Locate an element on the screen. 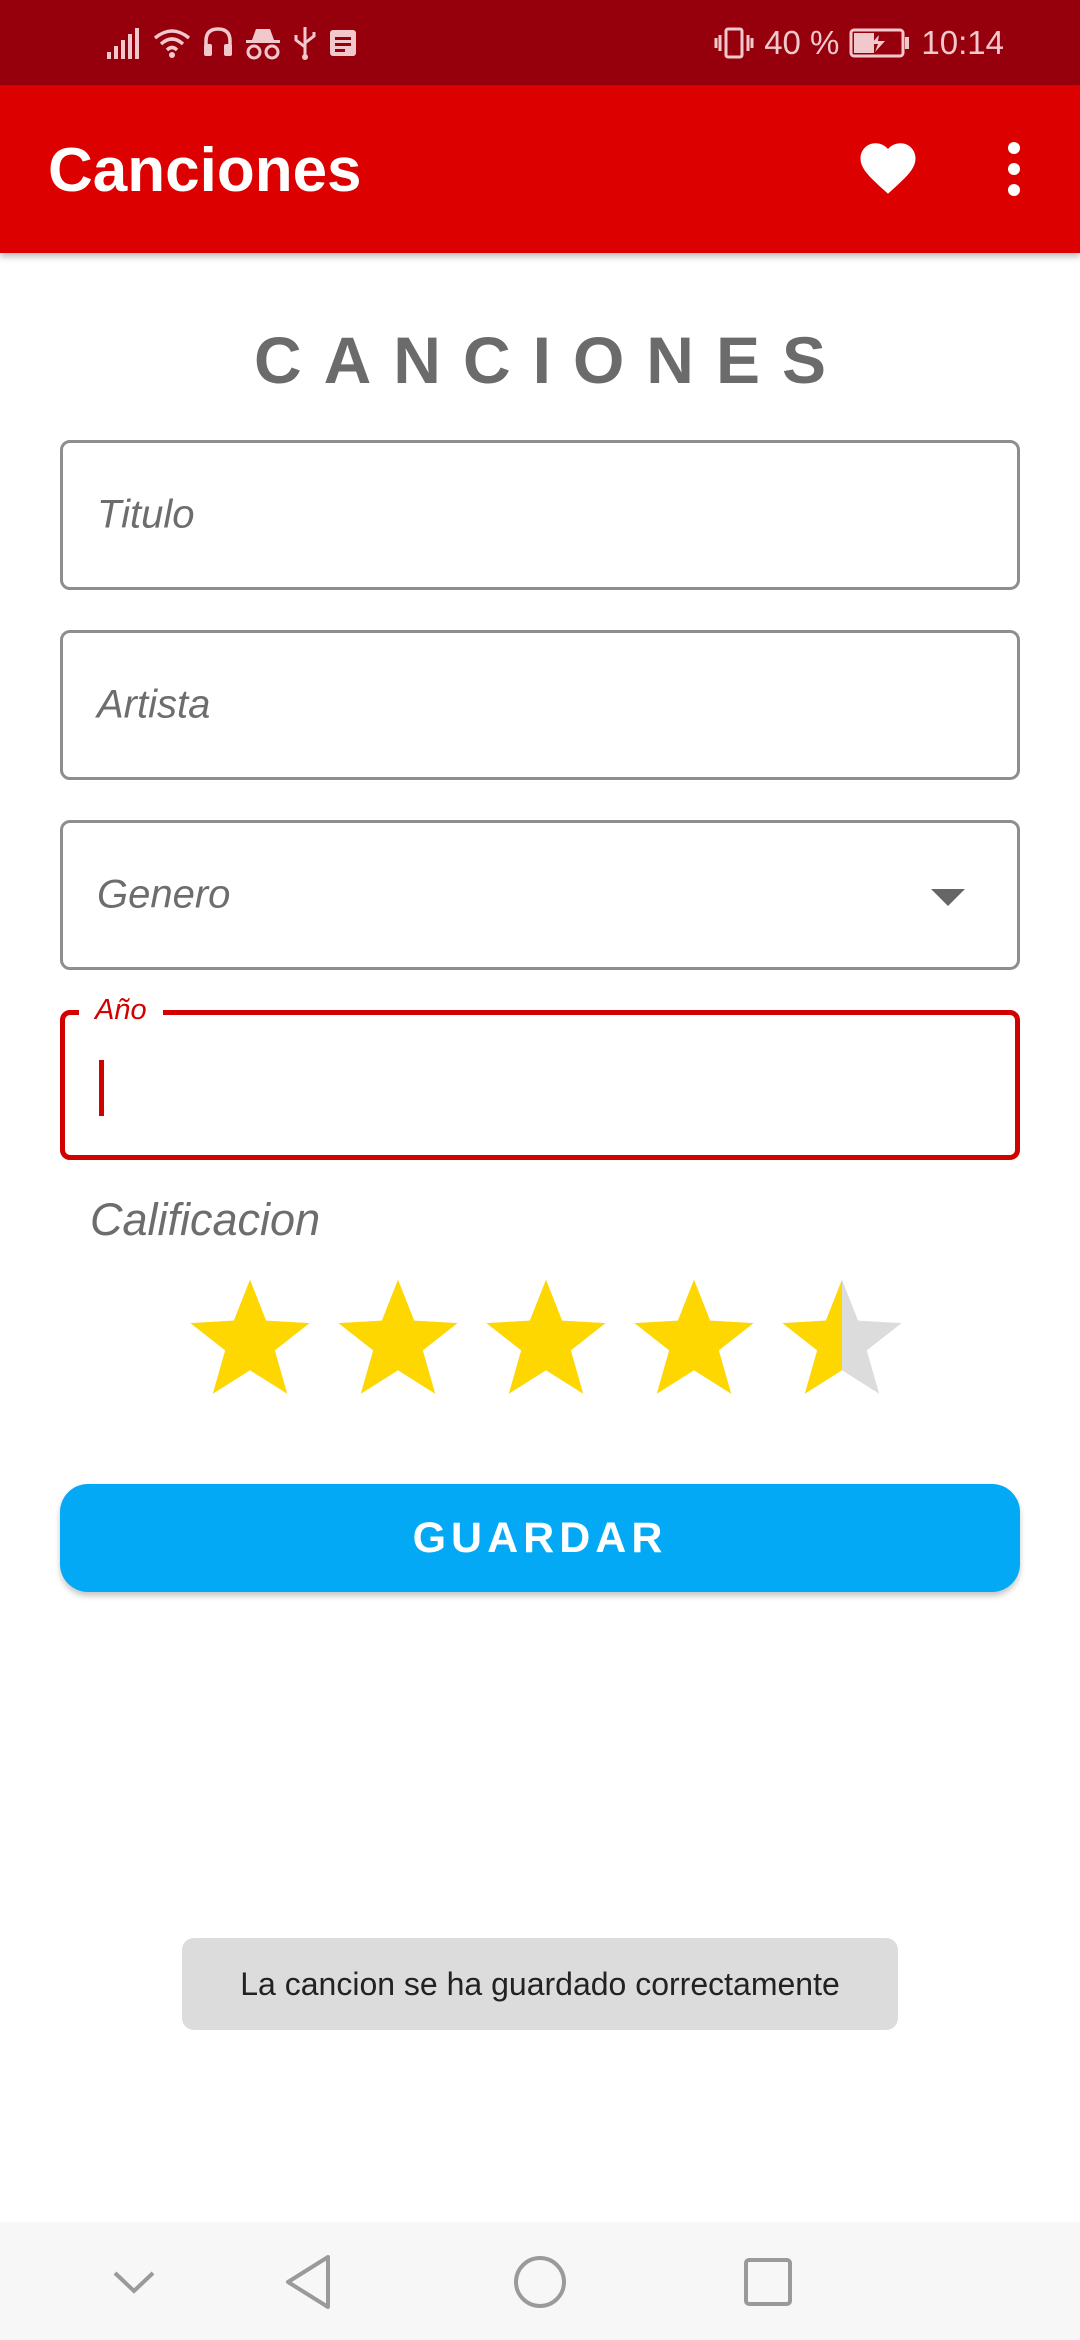  title-placeholder: Titulo is located at coordinates (146, 514).